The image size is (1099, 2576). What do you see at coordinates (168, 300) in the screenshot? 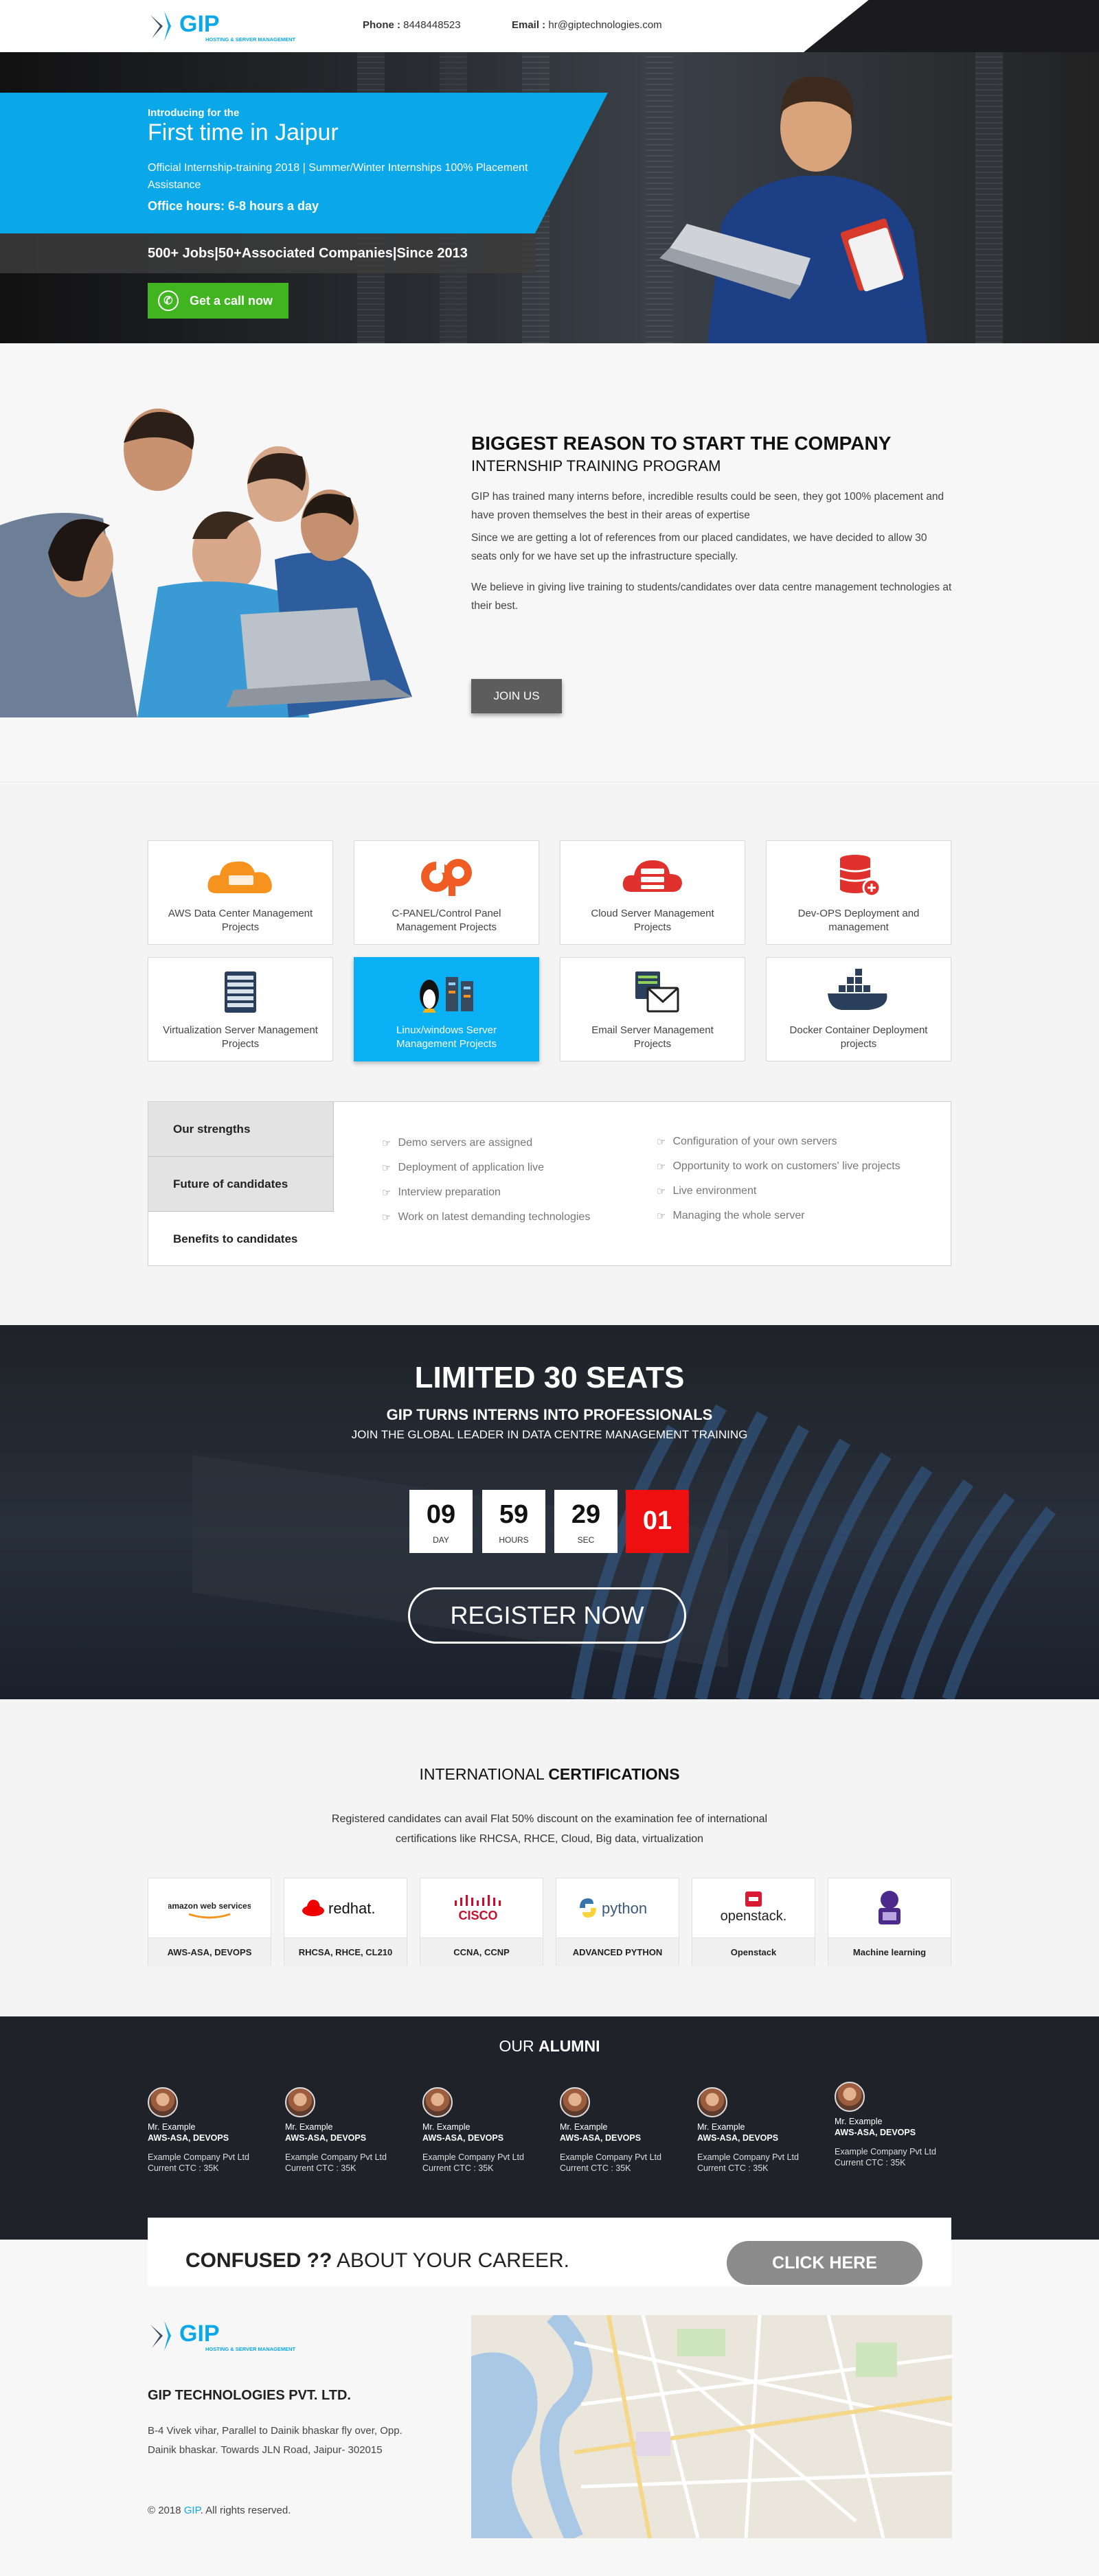
I see `phone-icon: ✆` at bounding box center [168, 300].